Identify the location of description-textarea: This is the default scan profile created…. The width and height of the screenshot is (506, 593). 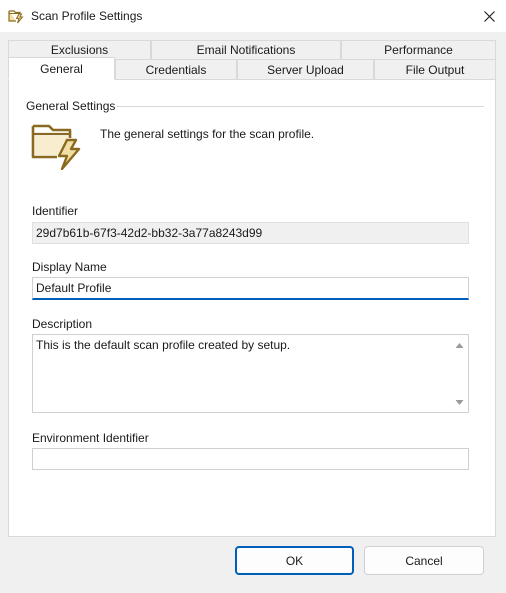
(250, 373).